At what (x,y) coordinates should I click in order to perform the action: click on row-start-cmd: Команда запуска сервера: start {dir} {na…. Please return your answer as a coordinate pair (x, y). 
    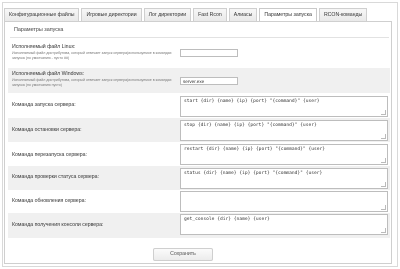
    Looking at the image, I should click on (199, 106).